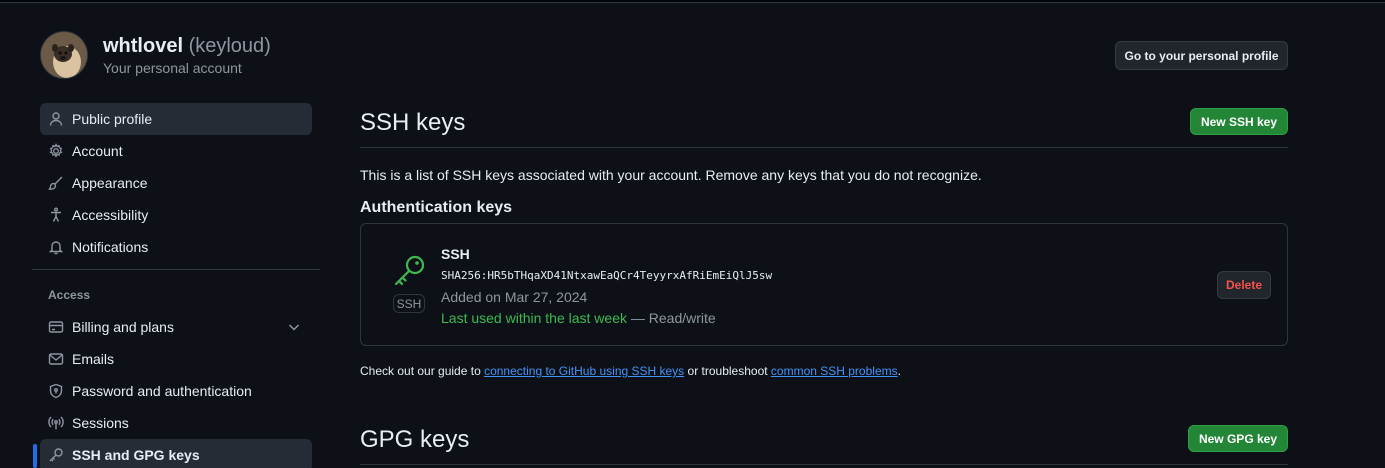  I want to click on broadcast-icon, so click(56, 423).